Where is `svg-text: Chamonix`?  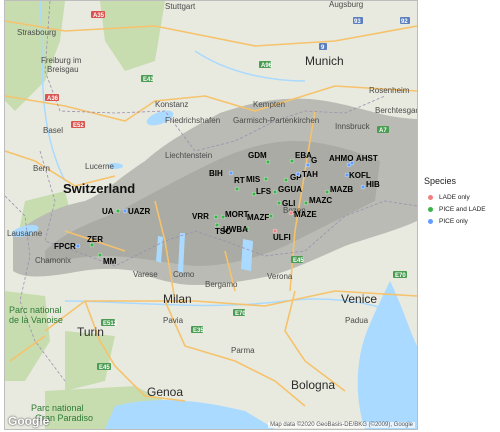
svg-text: Chamonix is located at coordinates (53, 260).